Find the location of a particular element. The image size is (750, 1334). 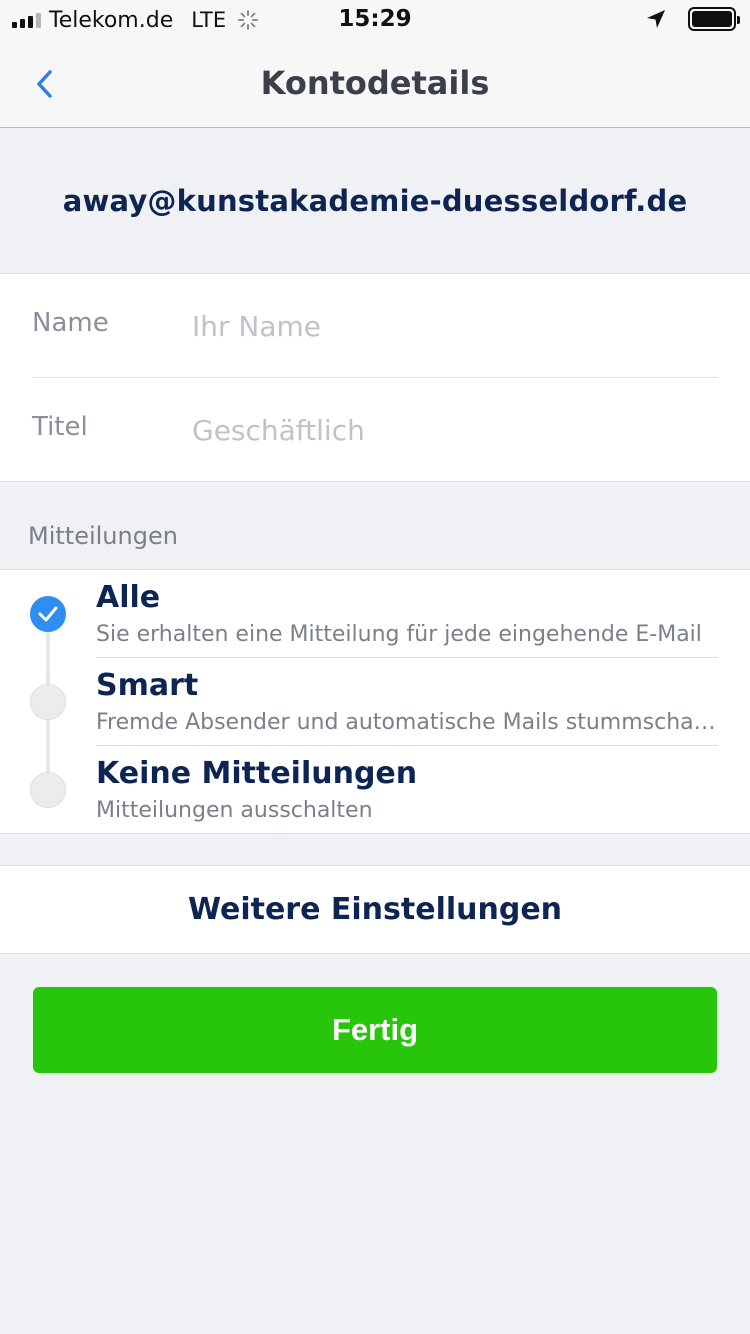

more-settings-label: Weitere Einstellungen is located at coordinates (375, 909).